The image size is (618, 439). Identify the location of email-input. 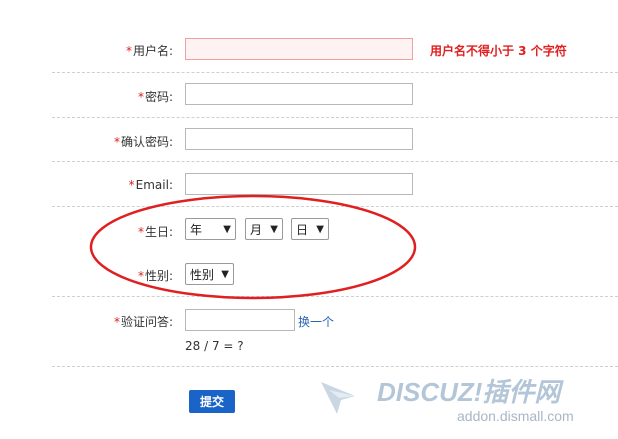
(299, 184).